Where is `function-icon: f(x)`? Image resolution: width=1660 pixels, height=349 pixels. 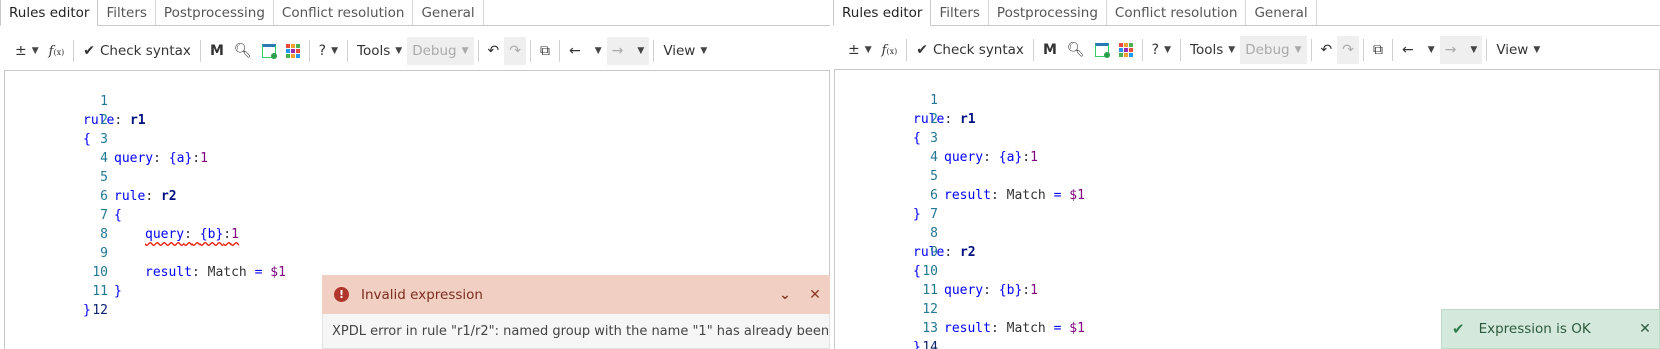
function-icon: f(x) is located at coordinates (889, 50).